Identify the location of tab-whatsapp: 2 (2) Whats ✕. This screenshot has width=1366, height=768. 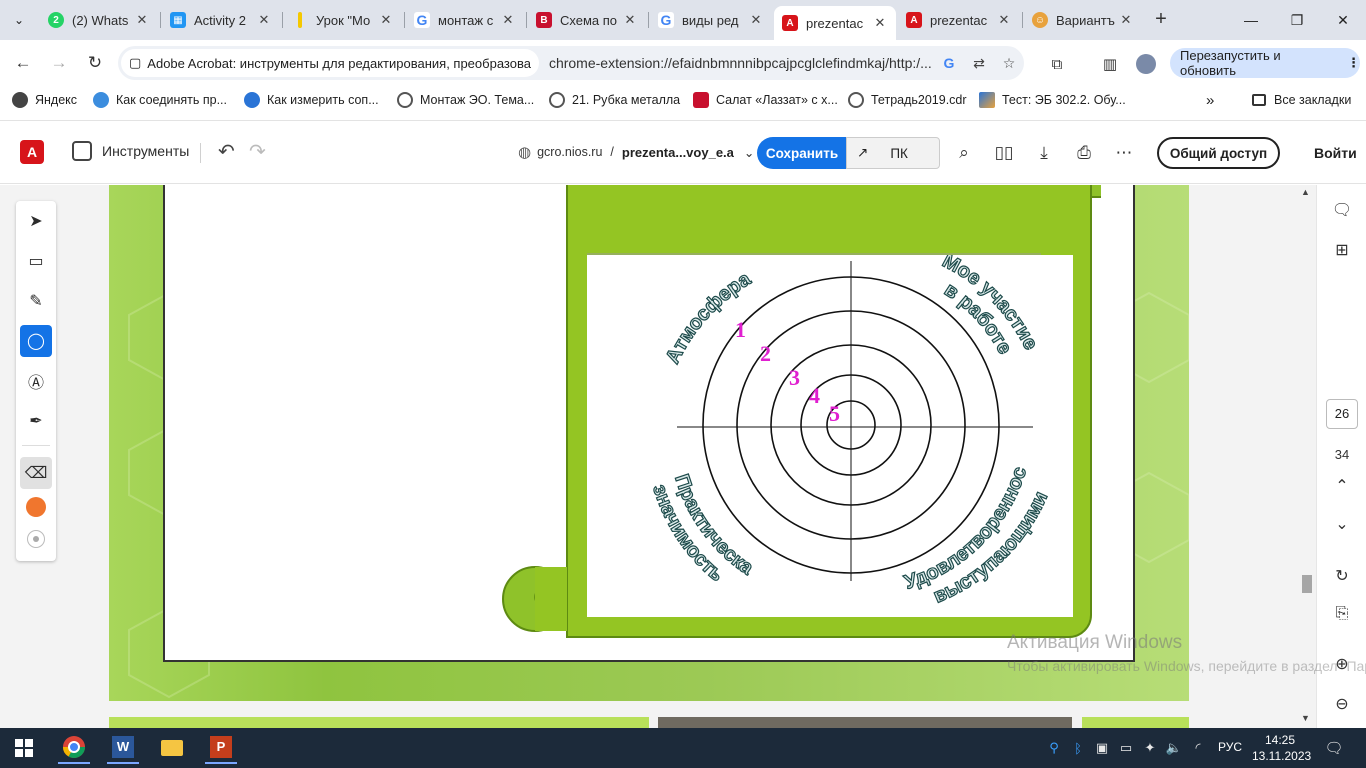
(99, 20).